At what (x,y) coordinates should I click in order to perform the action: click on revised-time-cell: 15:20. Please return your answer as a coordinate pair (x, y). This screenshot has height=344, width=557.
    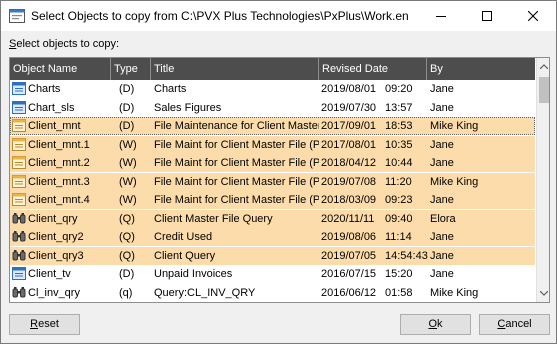
    Looking at the image, I should click on (399, 274).